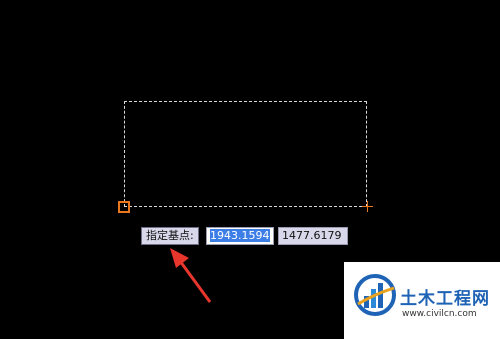 This screenshot has height=339, width=500. Describe the element at coordinates (439, 314) in the screenshot. I see `watermark-url: www.civilcn.com` at that location.